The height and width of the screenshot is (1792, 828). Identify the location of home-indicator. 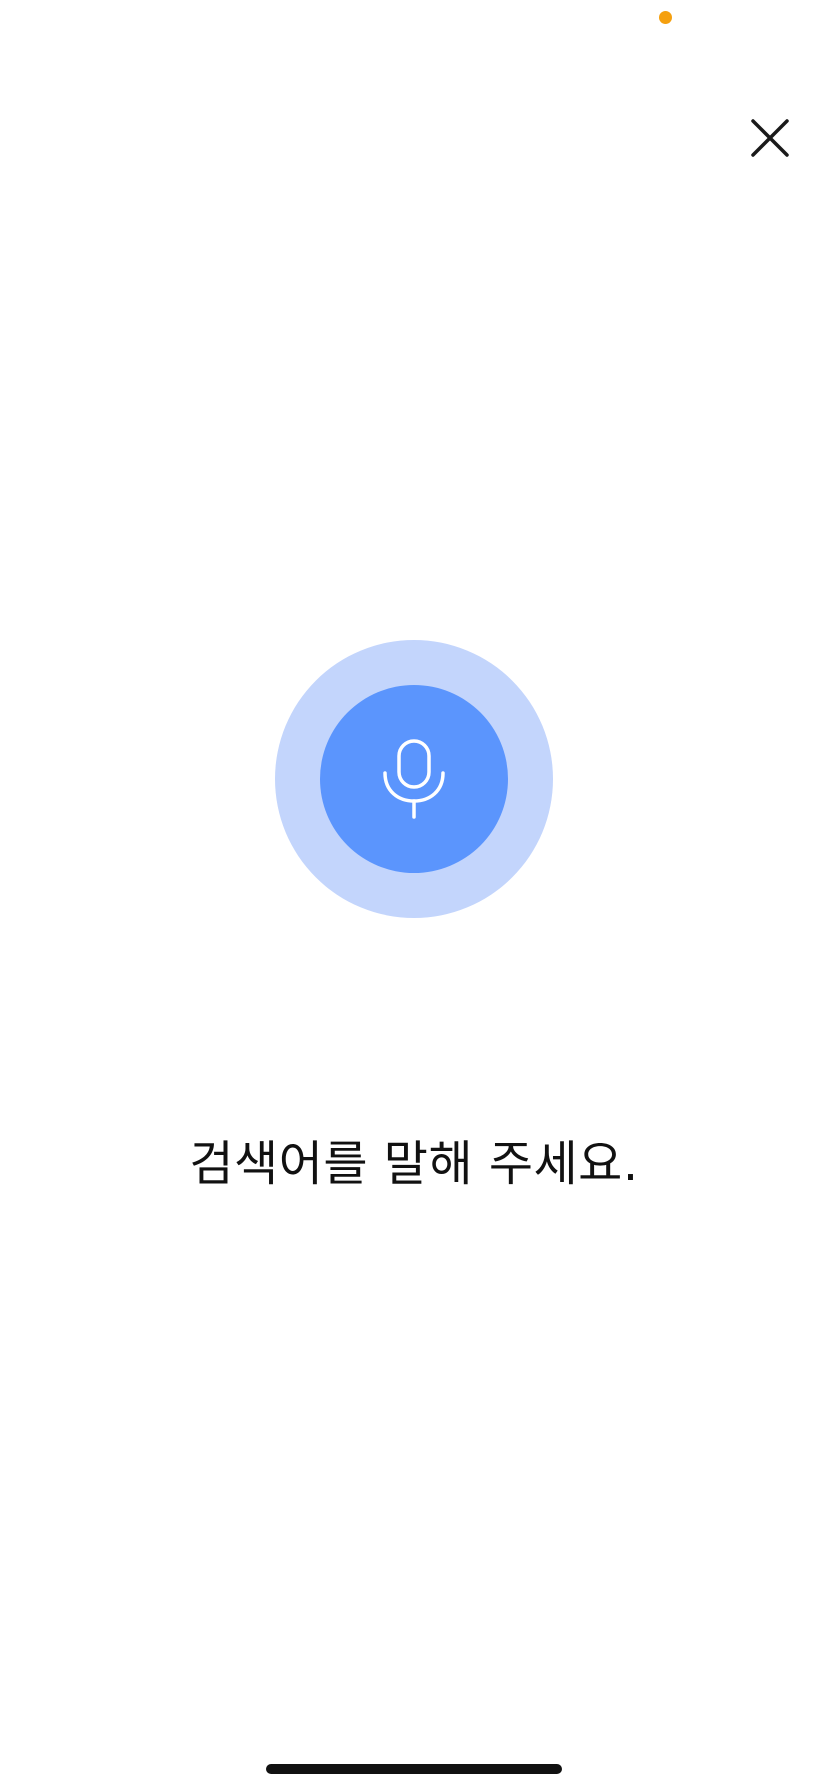
(414, 1769).